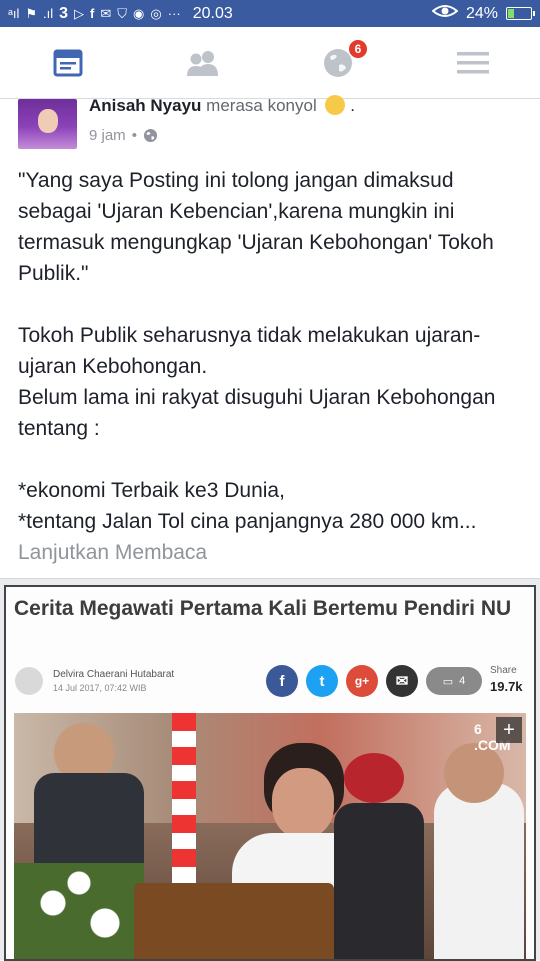  What do you see at coordinates (481, 13) in the screenshot?
I see `battery-percent: 24%` at bounding box center [481, 13].